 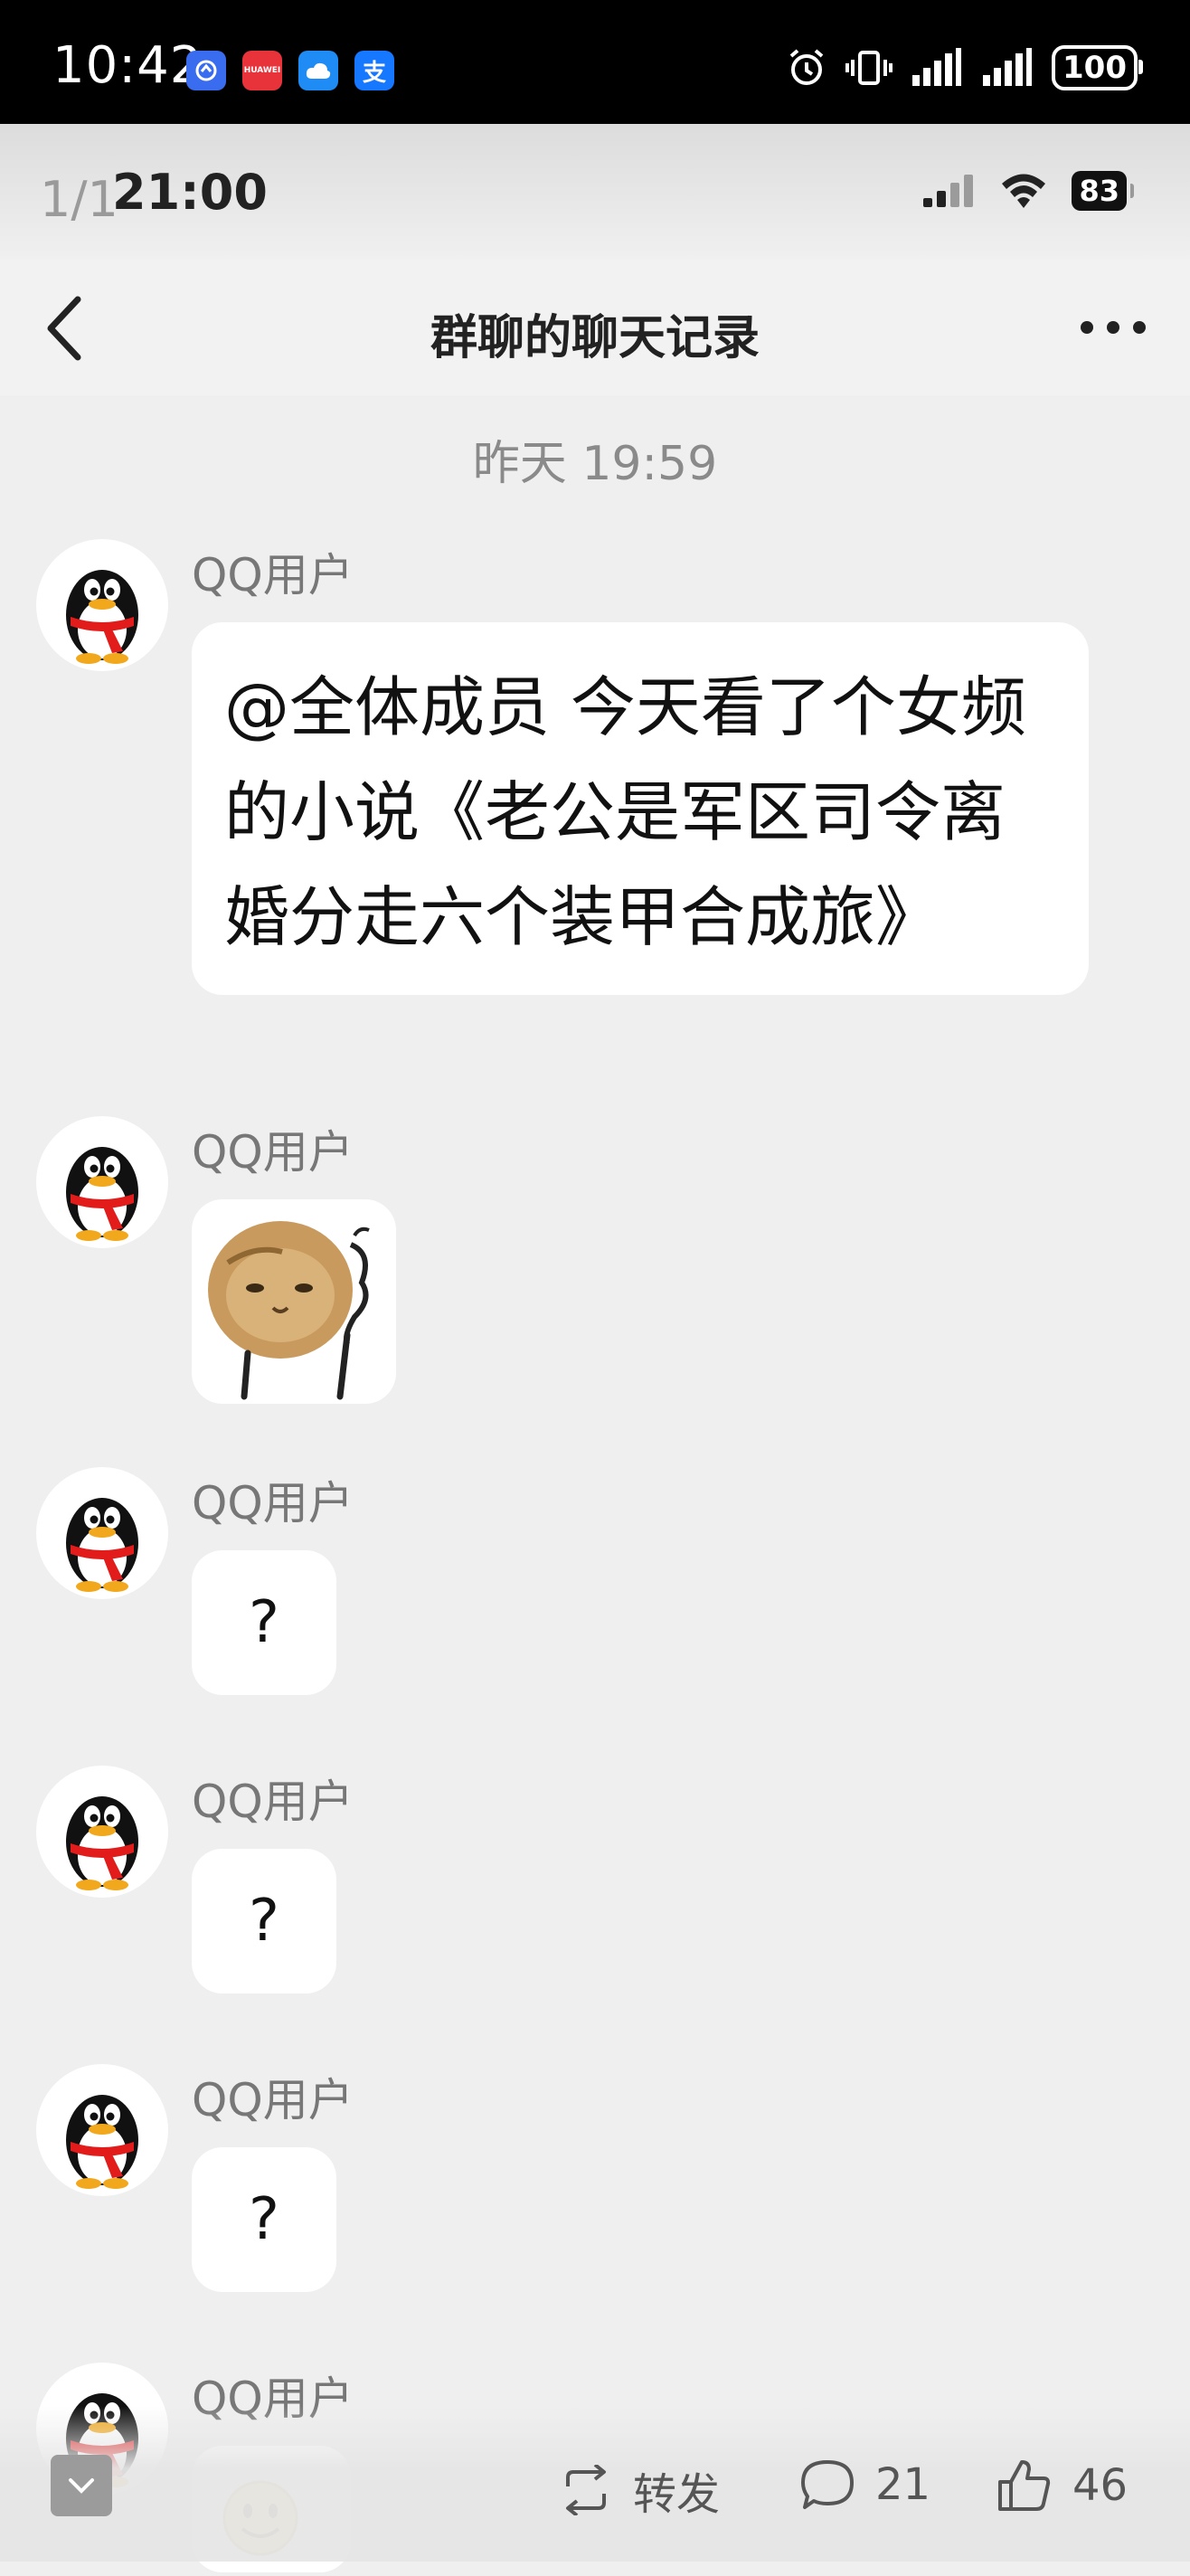 What do you see at coordinates (79, 200) in the screenshot?
I see `page-counter: 1/1` at bounding box center [79, 200].